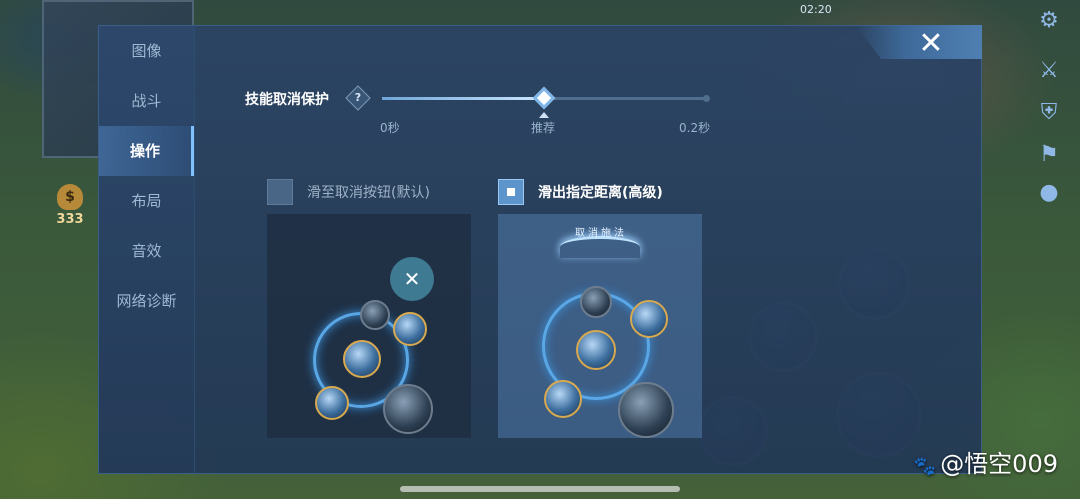 The width and height of the screenshot is (1080, 499). I want to click on gold-counter: $ 333, so click(70, 208).